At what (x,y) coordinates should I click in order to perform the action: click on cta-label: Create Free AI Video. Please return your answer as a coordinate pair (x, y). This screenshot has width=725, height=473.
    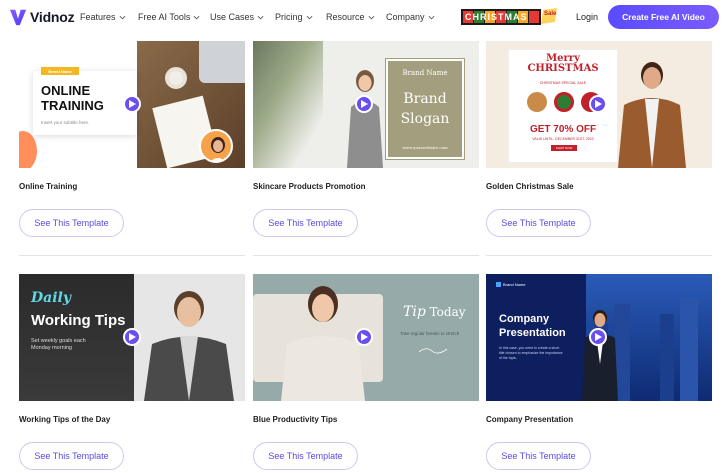
    Looking at the image, I should click on (663, 17).